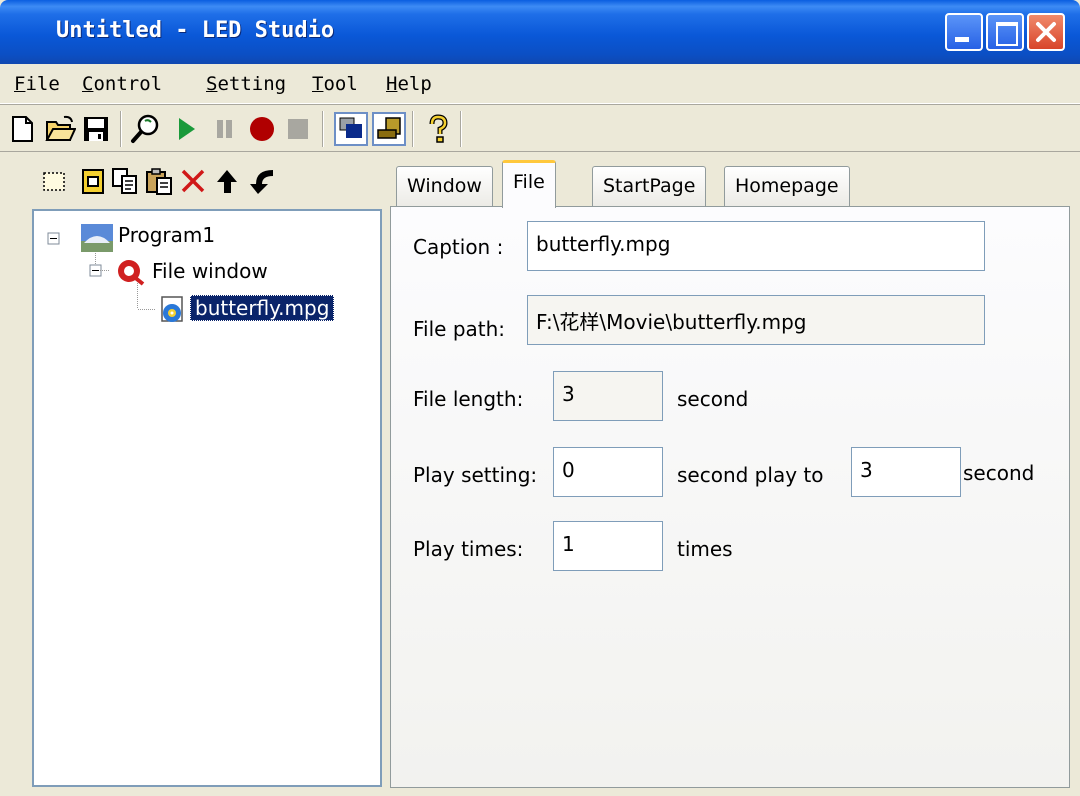 The height and width of the screenshot is (796, 1080). I want to click on title-bar: Untitled - LED Studio, so click(540, 32).